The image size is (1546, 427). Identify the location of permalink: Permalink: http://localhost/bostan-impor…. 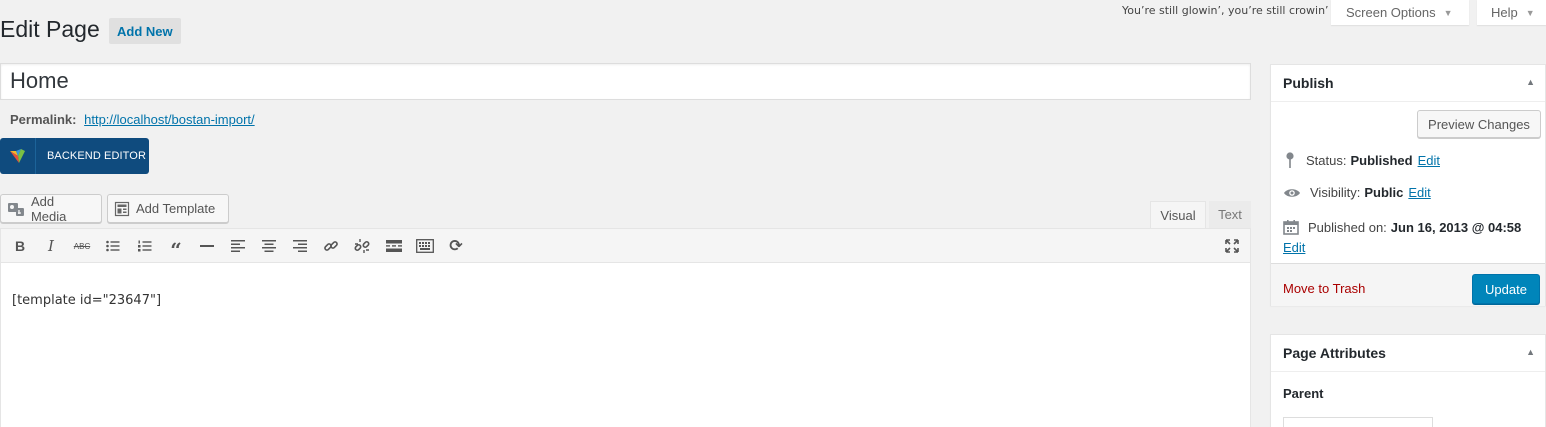
(132, 119).